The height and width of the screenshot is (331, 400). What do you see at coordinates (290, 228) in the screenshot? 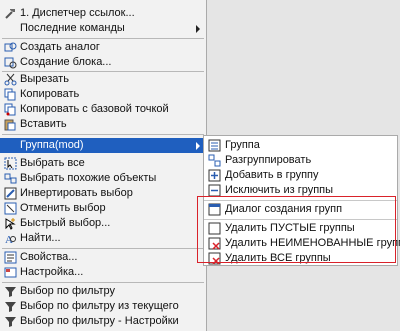
I see `submenu-item-label: Удалить ПУСТЫЕ группы` at bounding box center [290, 228].